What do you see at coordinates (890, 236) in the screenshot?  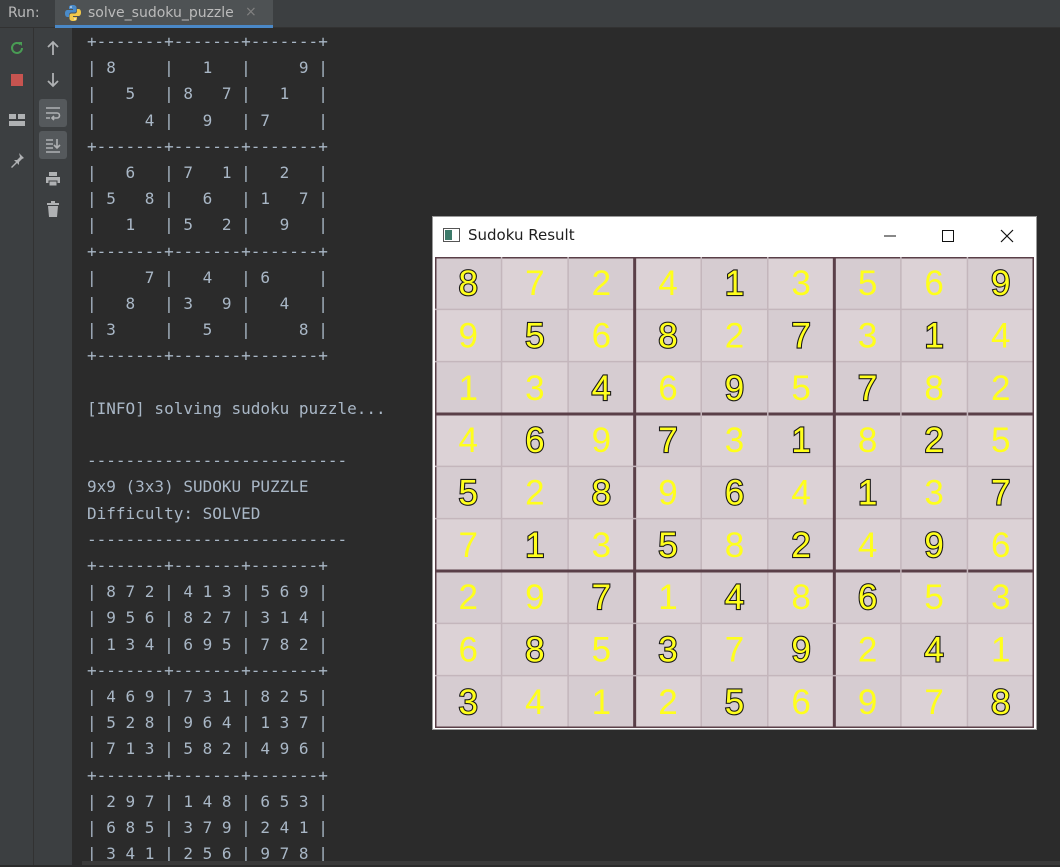 I see `minimize-button` at bounding box center [890, 236].